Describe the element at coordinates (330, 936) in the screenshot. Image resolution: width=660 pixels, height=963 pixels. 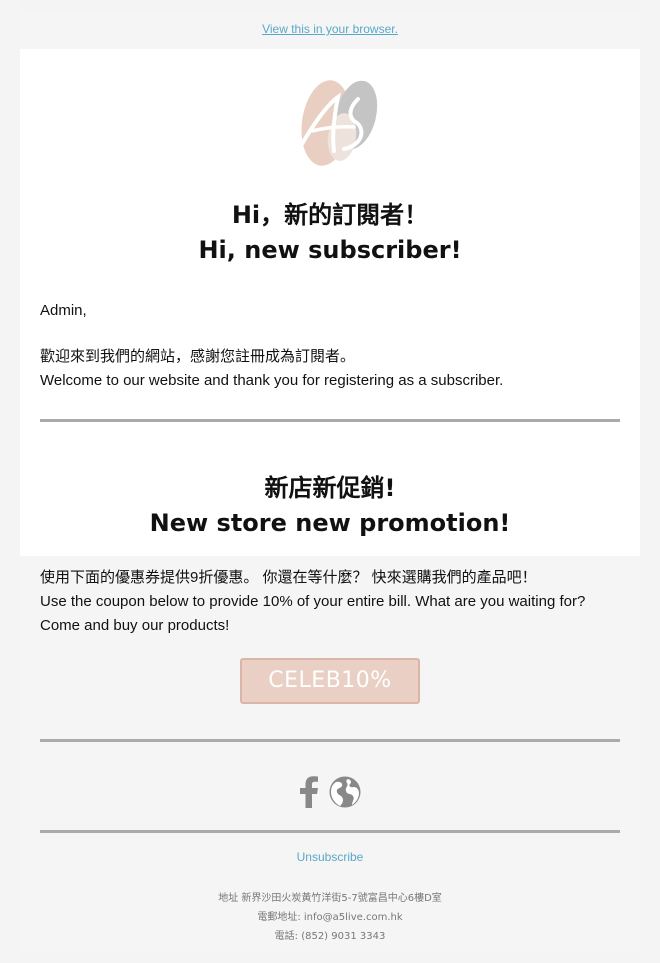
I see `footer-phone: 電話: (852) 9031 3343` at that location.